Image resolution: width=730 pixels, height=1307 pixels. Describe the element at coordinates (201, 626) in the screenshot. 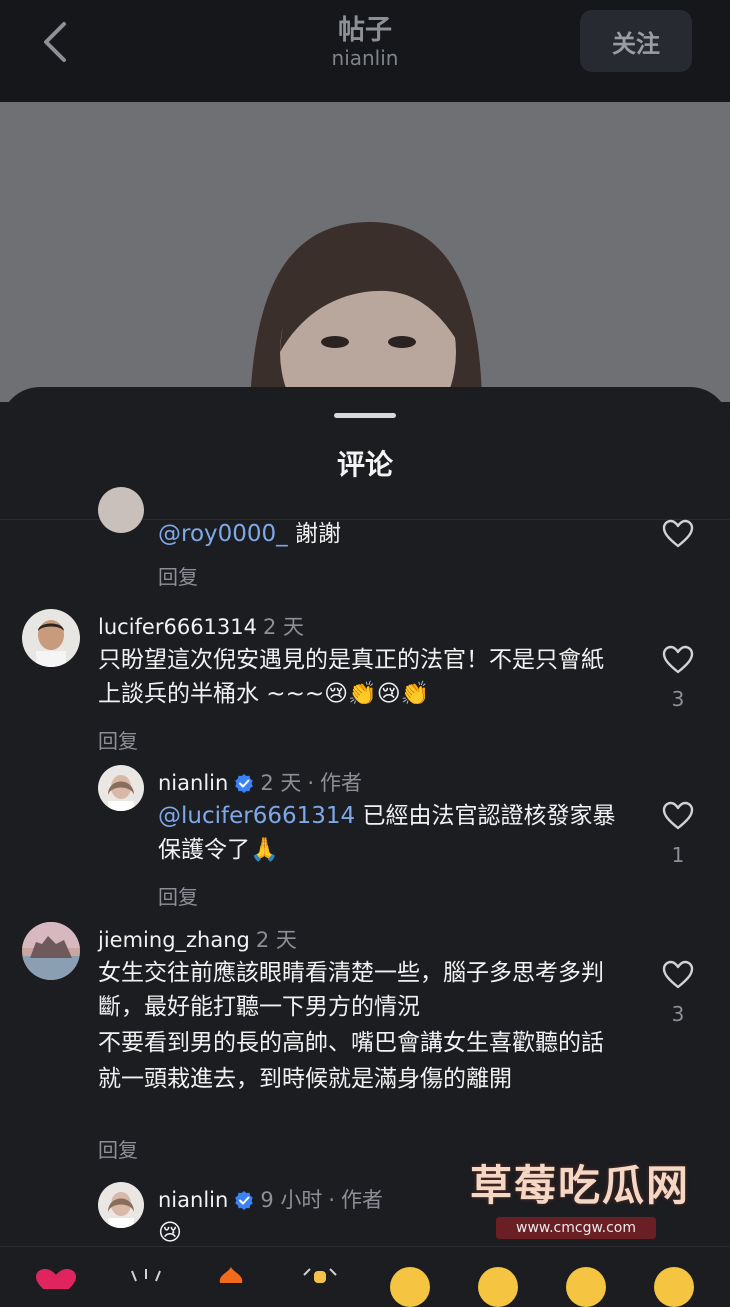

I see `comment-username: lucifer6661314 2 天` at that location.